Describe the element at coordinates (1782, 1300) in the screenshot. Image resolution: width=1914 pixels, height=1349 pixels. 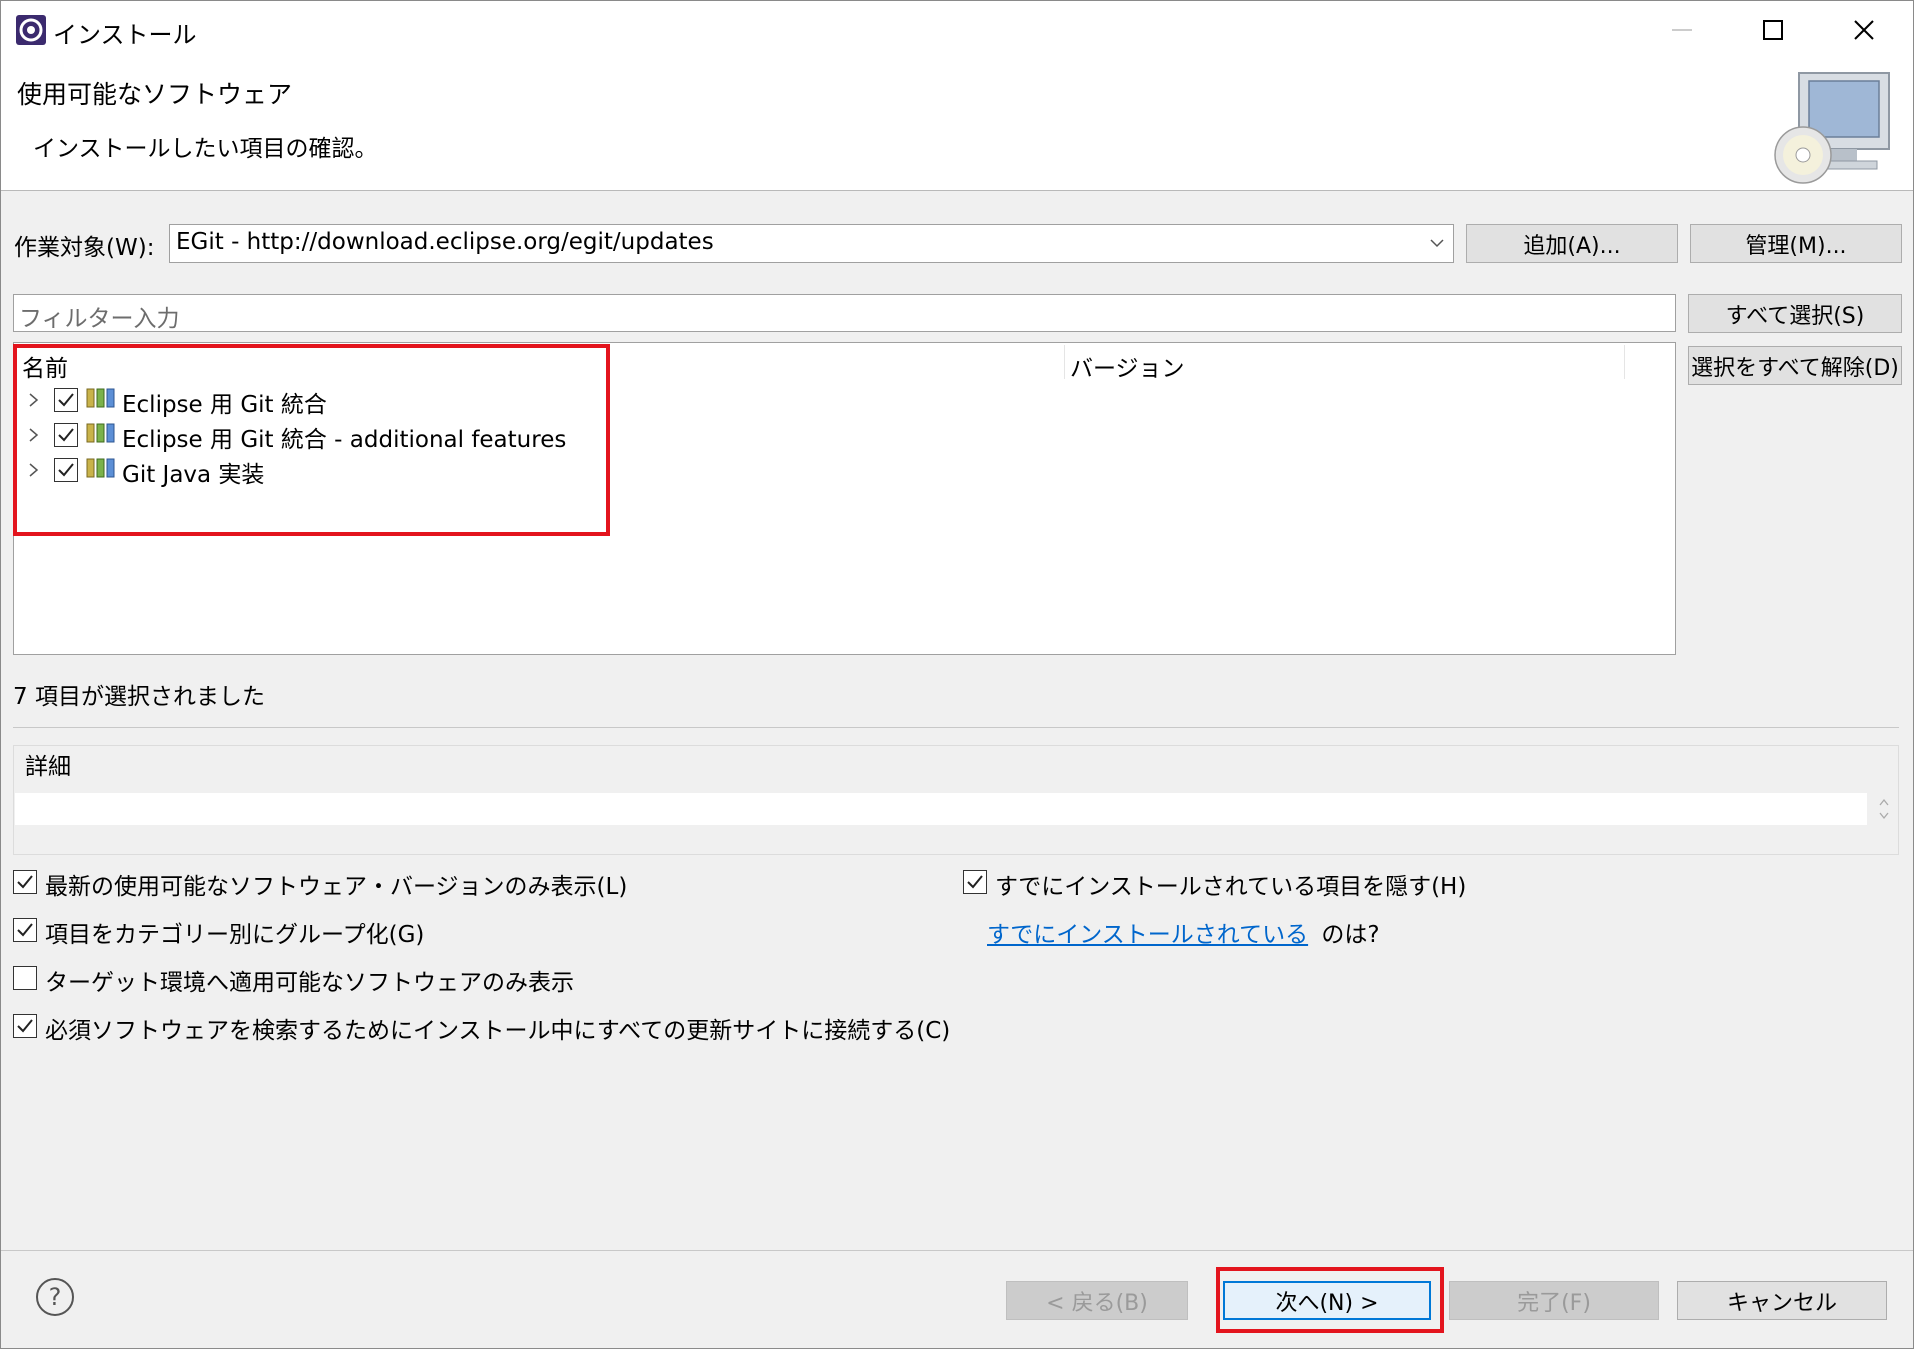
I see `cancel-button: キャンセル` at that location.